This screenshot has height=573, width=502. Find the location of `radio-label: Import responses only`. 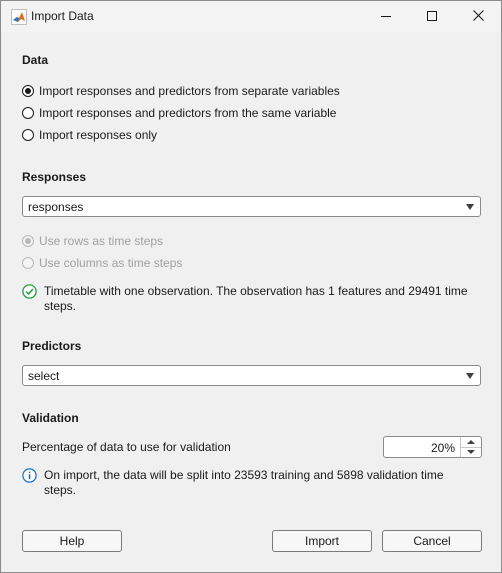

radio-label: Import responses only is located at coordinates (98, 135).